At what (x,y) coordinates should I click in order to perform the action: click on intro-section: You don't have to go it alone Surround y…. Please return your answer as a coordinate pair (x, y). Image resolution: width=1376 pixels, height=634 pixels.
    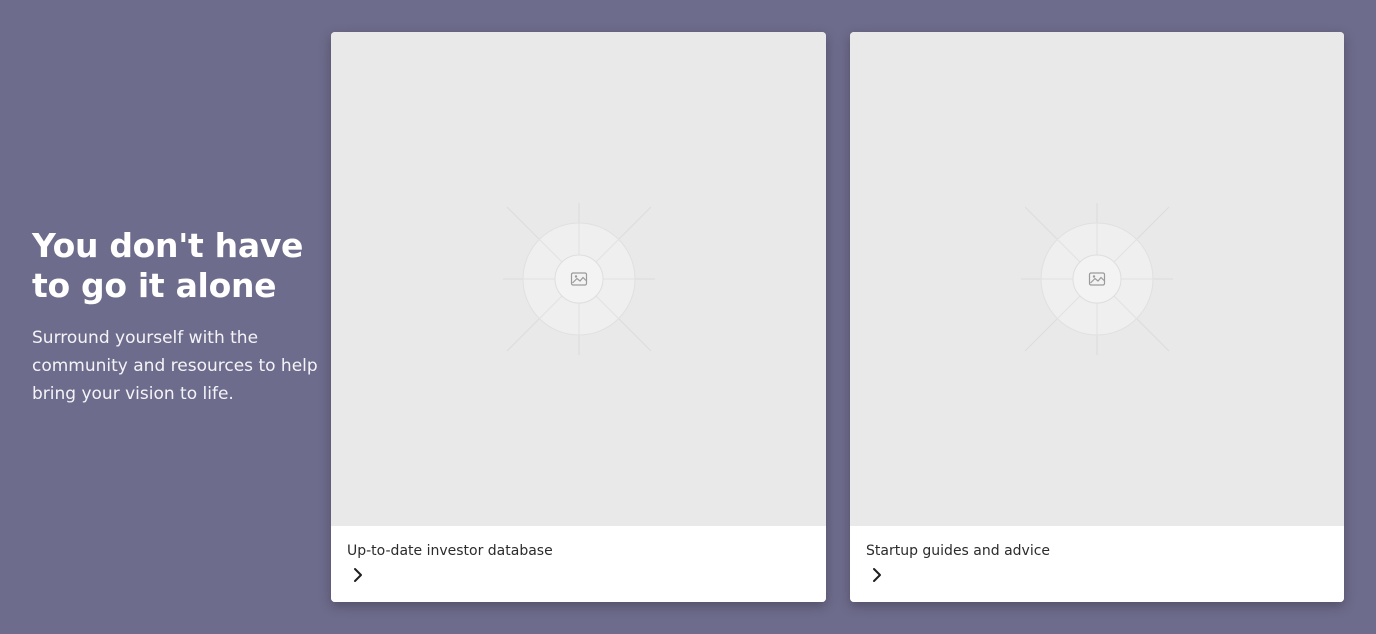
    Looking at the image, I should click on (180, 317).